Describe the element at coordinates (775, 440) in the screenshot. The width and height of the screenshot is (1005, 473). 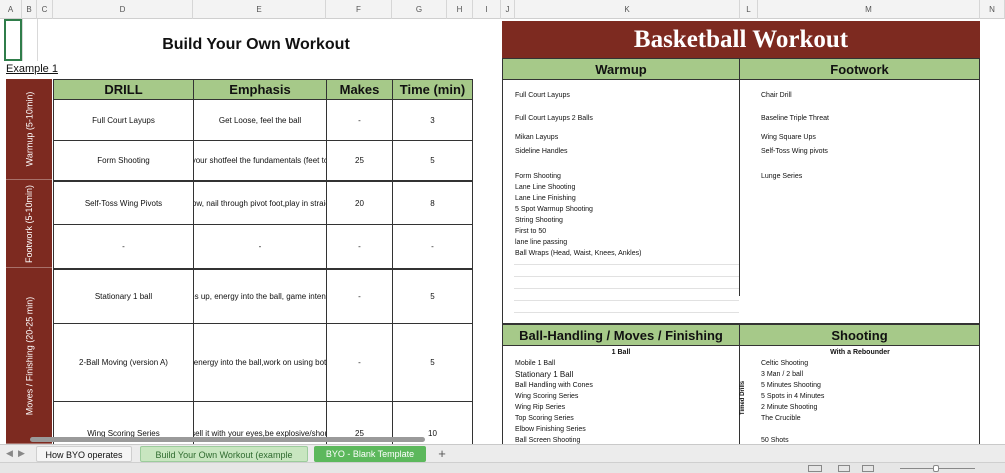
I see `list-item: 50 Shots` at that location.